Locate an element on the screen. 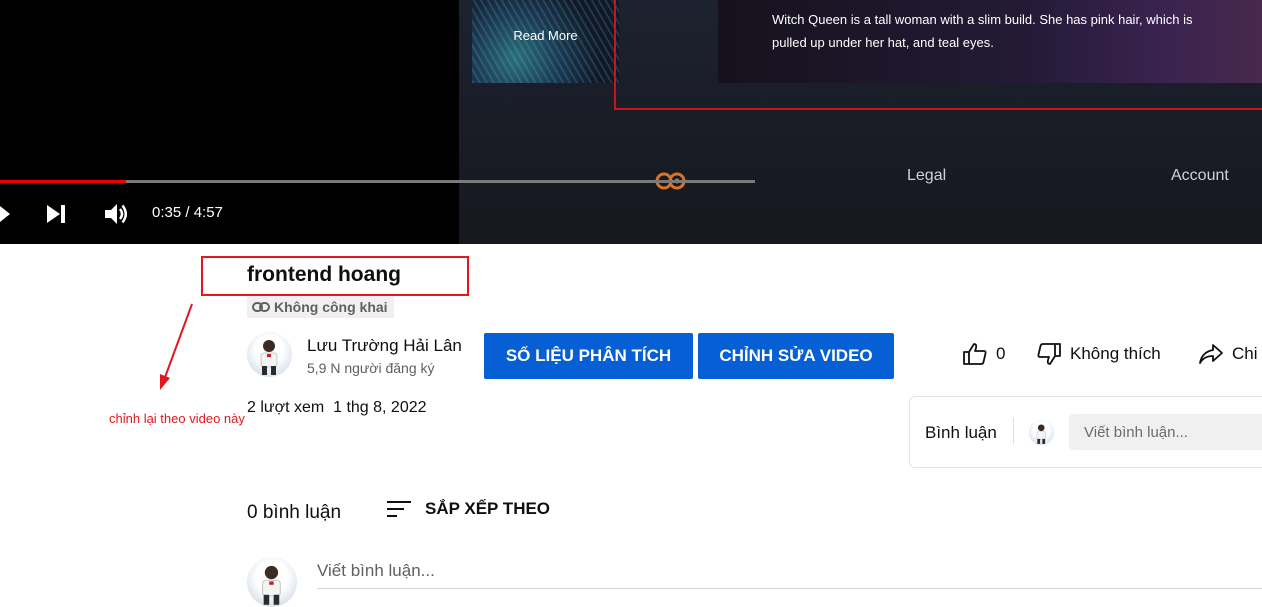 The width and height of the screenshot is (1262, 607). video-title: frontend hoang is located at coordinates (324, 274).